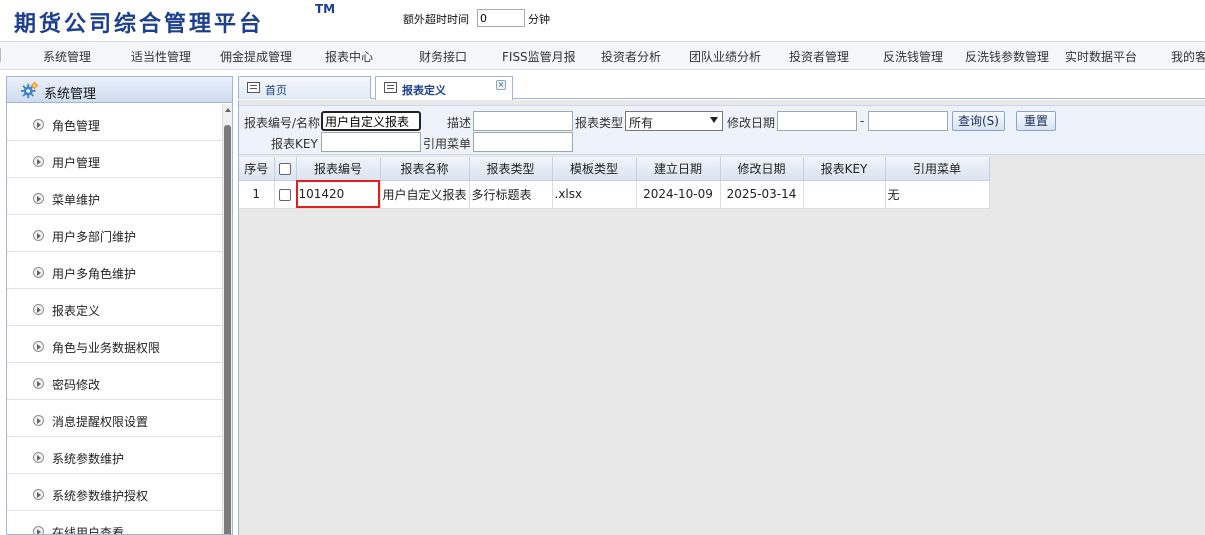 This screenshot has height=535, width=1205. Describe the element at coordinates (338, 169) in the screenshot. I see `column-header-code: 报表编号` at that location.